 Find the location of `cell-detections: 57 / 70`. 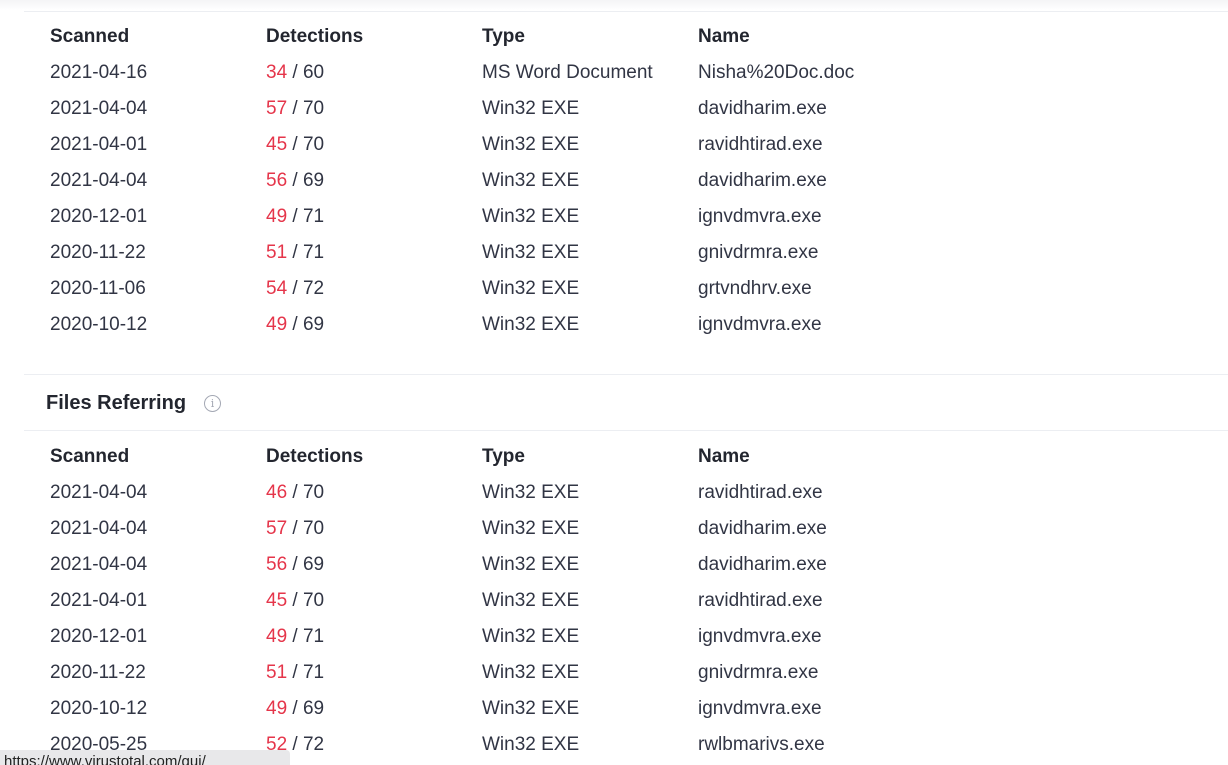

cell-detections: 57 / 70 is located at coordinates (374, 529).